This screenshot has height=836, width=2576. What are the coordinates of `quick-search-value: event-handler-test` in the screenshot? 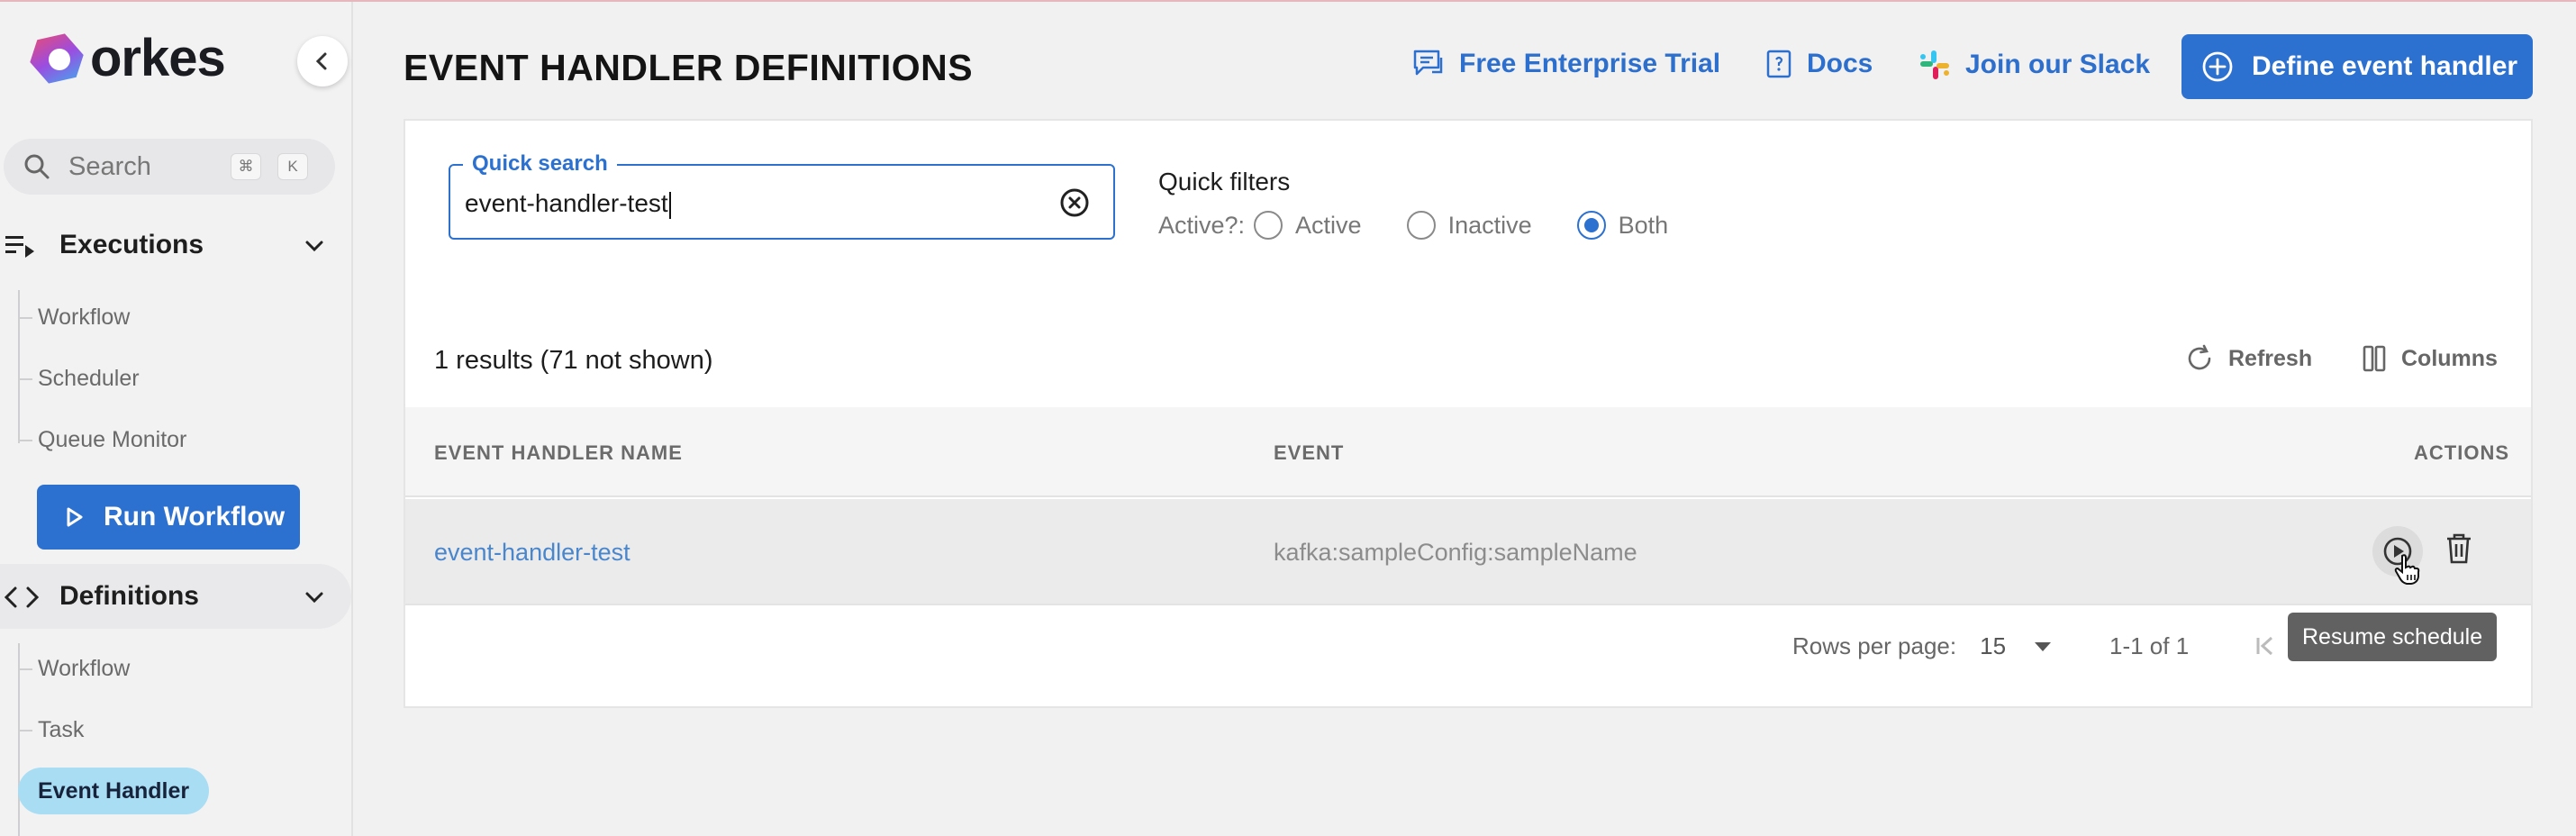 It's located at (568, 204).